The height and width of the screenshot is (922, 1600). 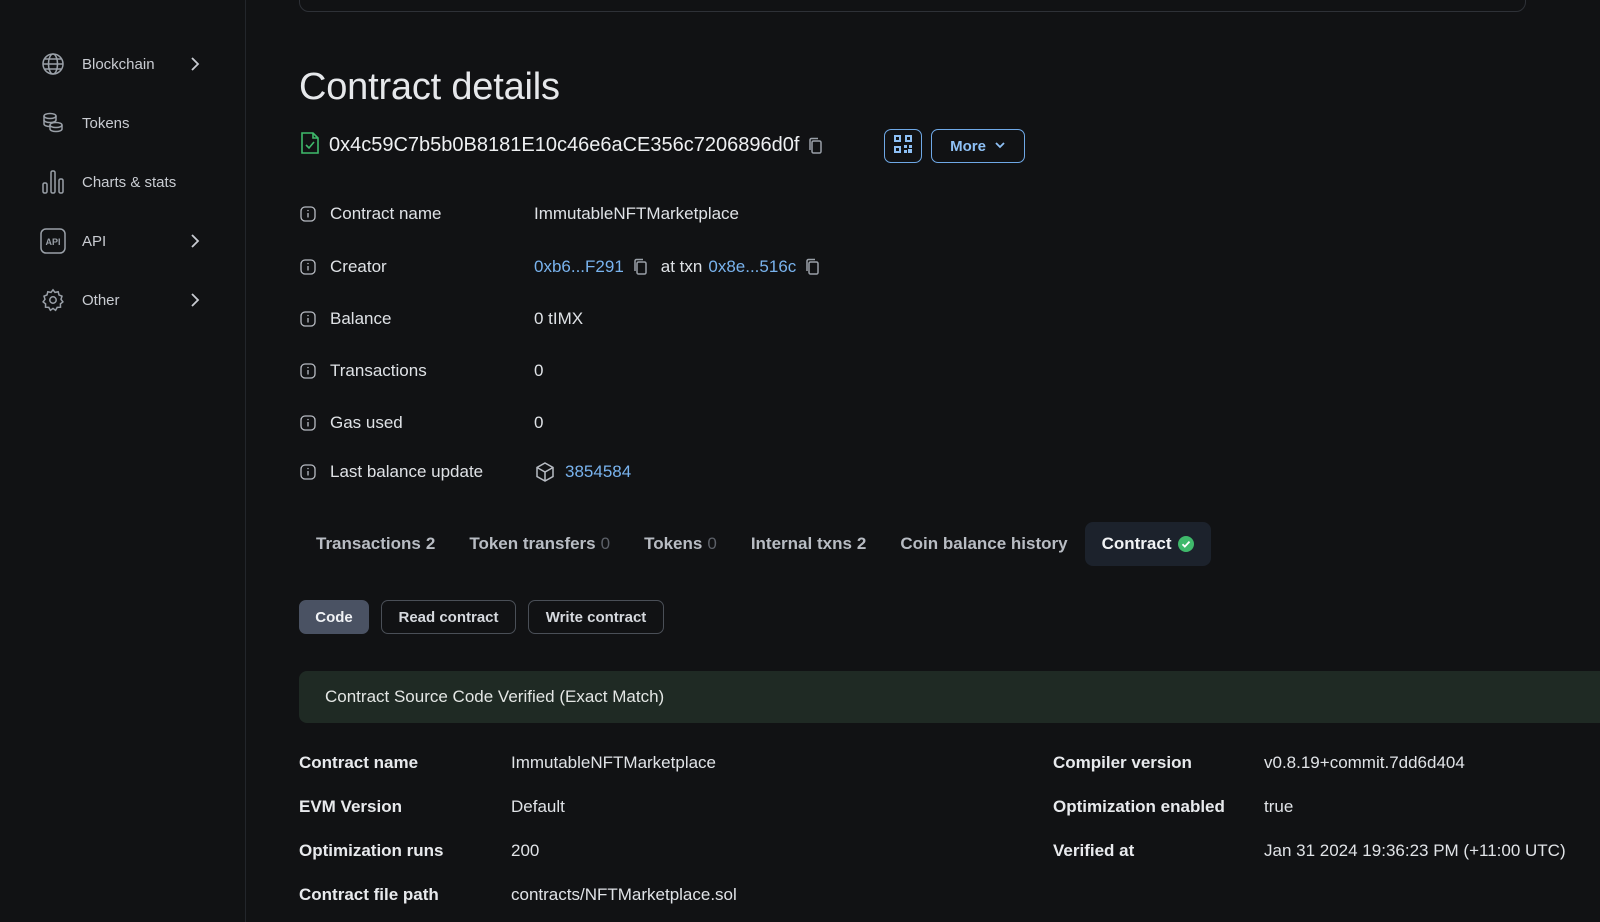 I want to click on sidebar-item-charts-stats: Charts & stats, so click(x=122, y=182).